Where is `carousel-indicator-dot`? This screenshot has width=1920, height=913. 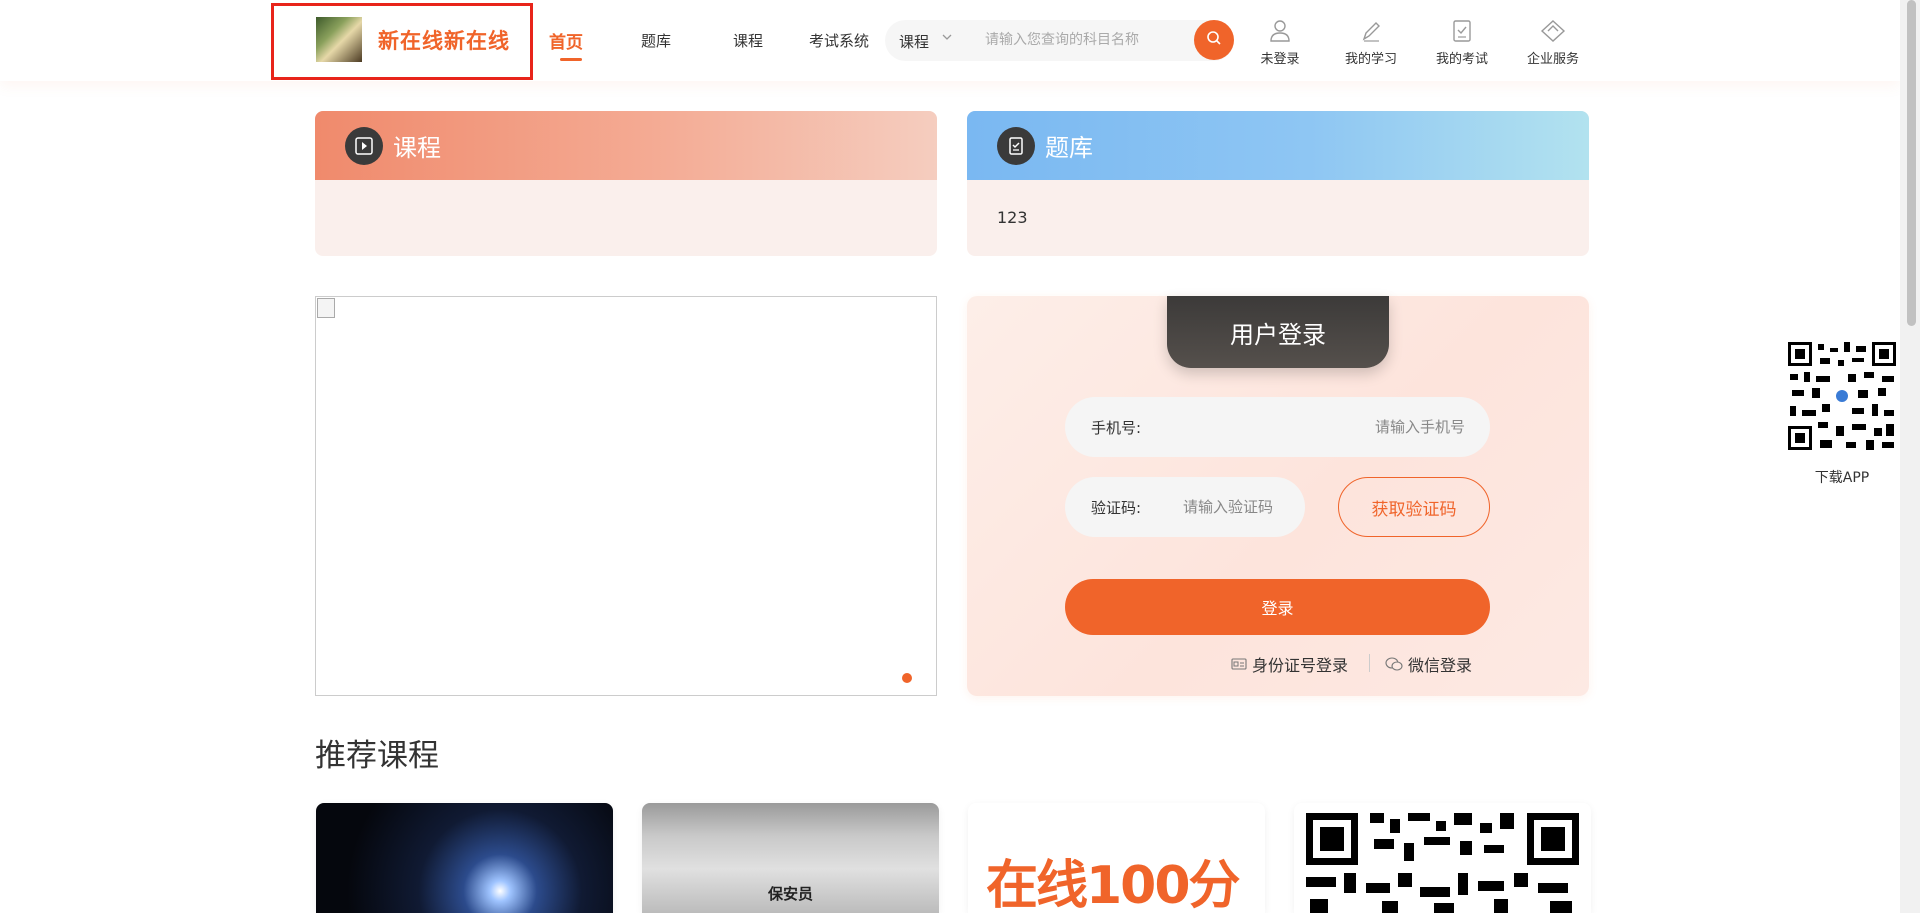
carousel-indicator-dot is located at coordinates (907, 678).